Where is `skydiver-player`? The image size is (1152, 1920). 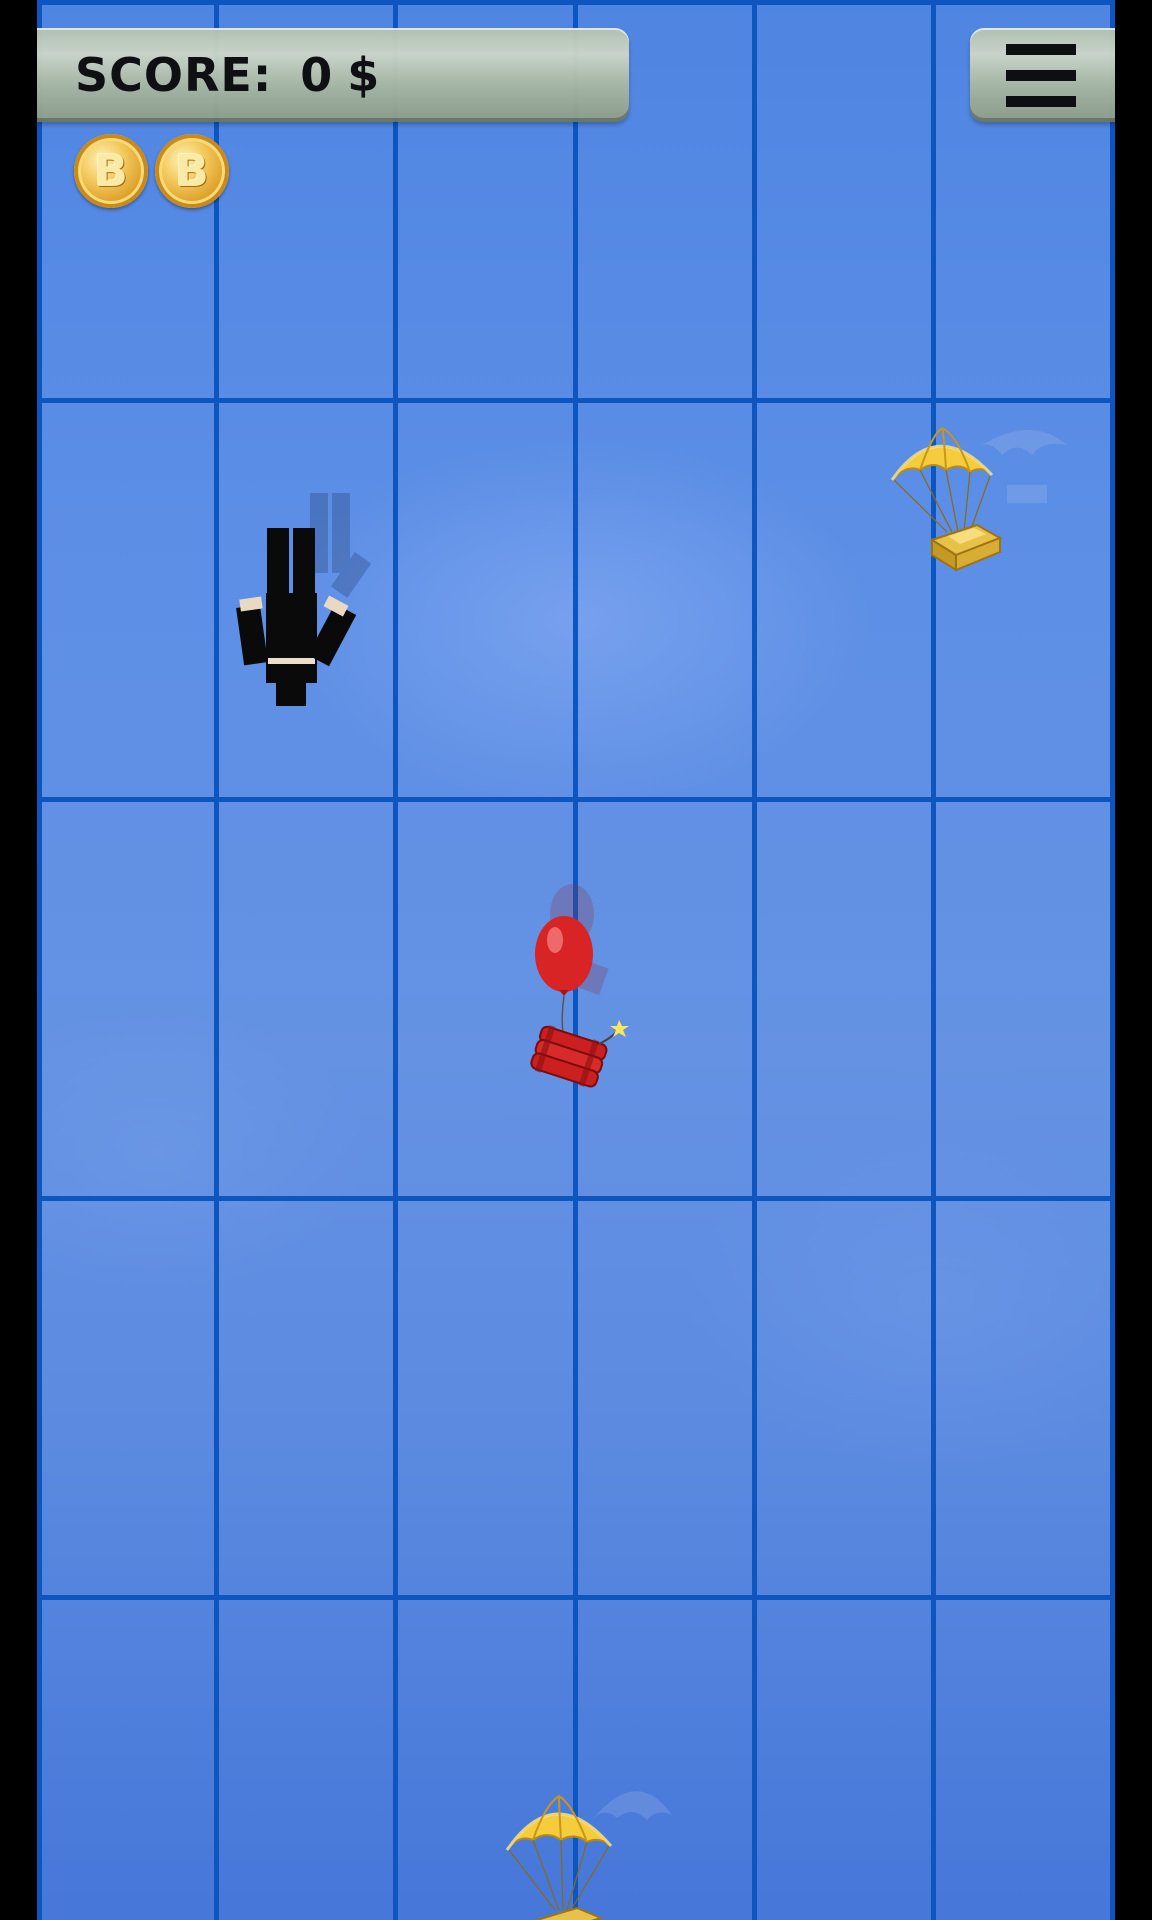
skydiver-player is located at coordinates (330, 603).